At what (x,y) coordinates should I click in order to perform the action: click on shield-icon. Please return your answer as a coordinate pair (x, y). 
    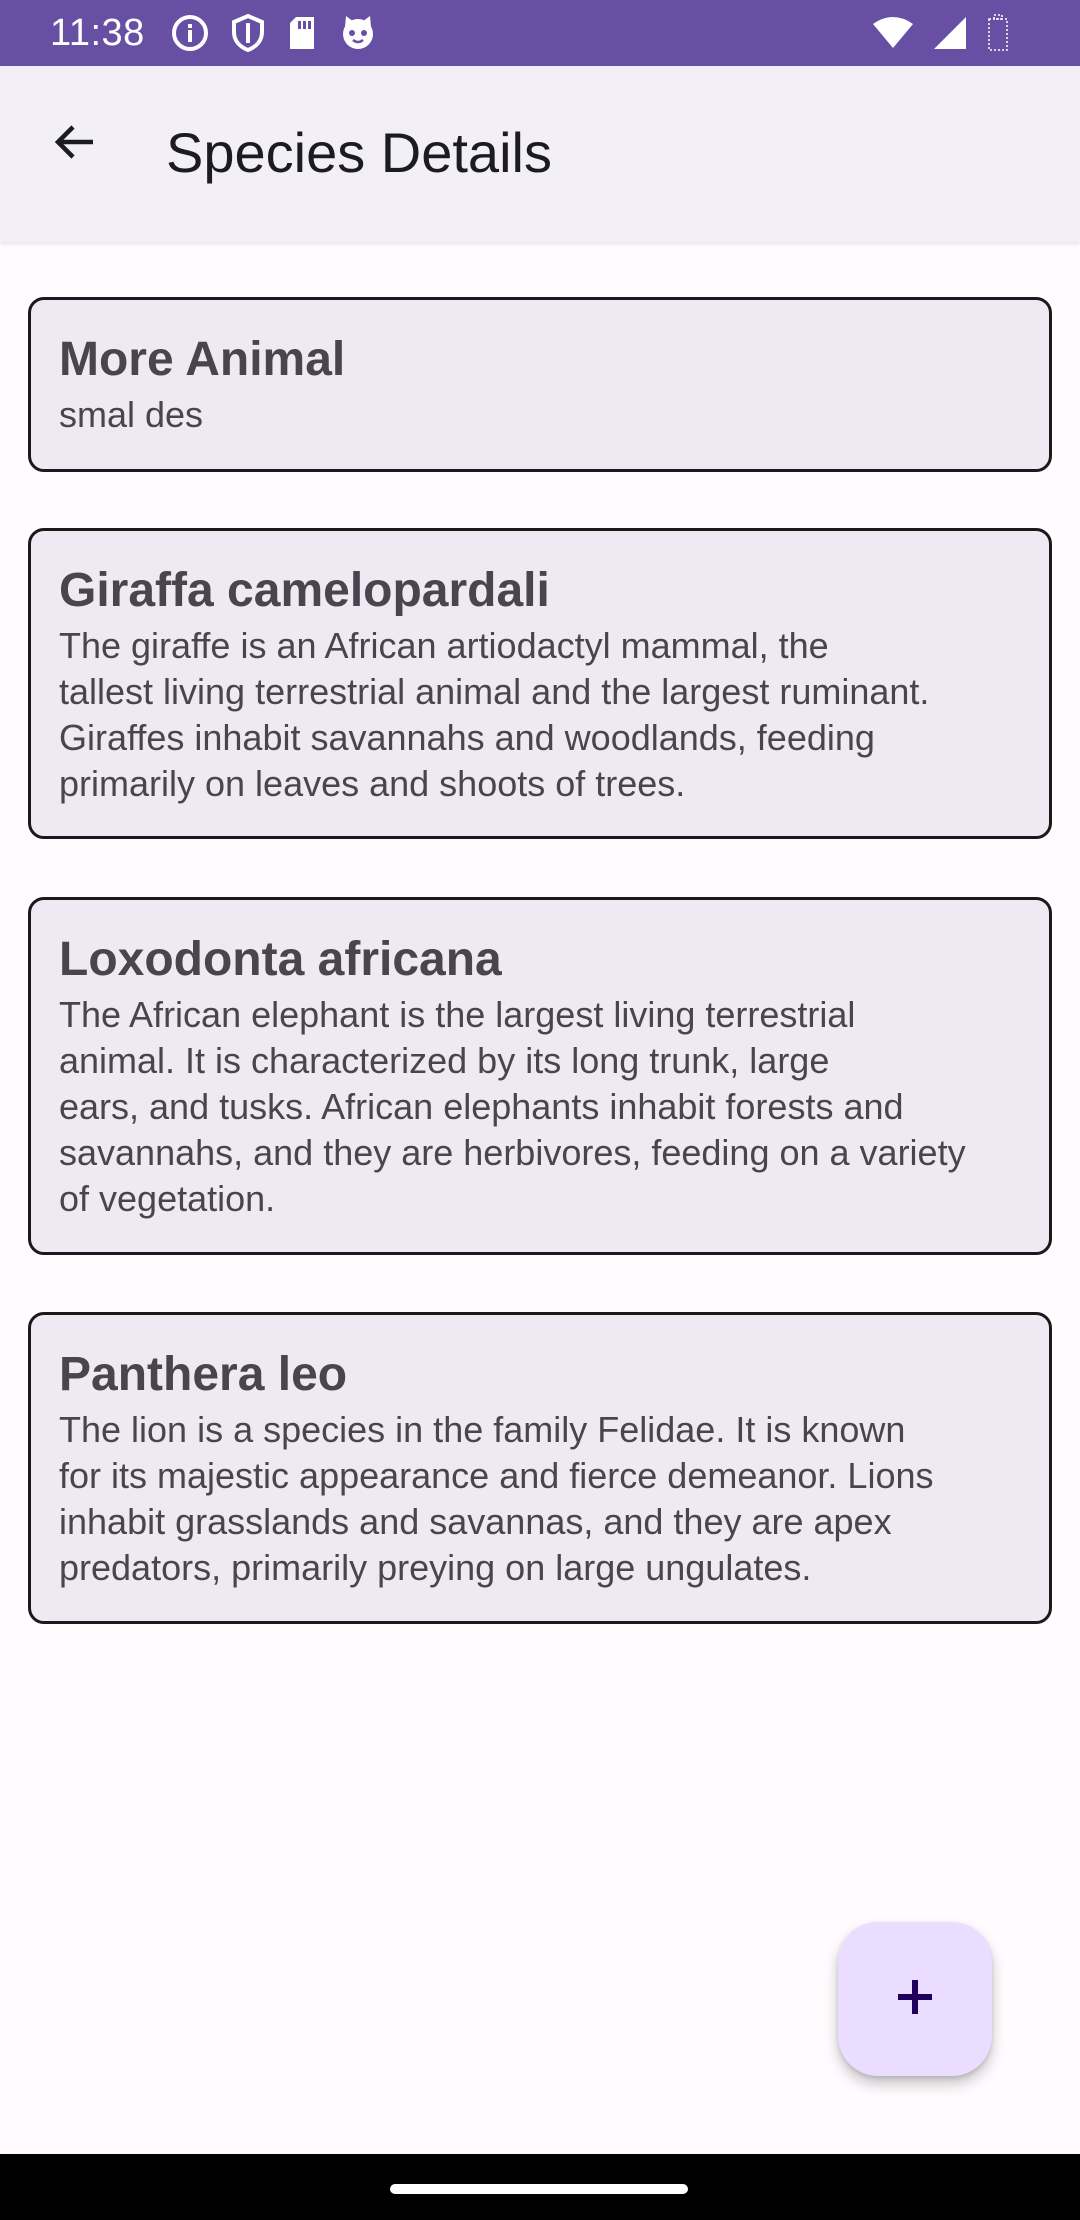
    Looking at the image, I should click on (248, 33).